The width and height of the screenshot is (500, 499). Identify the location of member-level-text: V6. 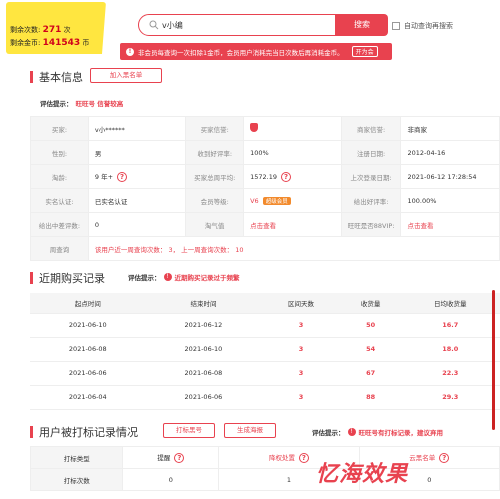
(254, 200).